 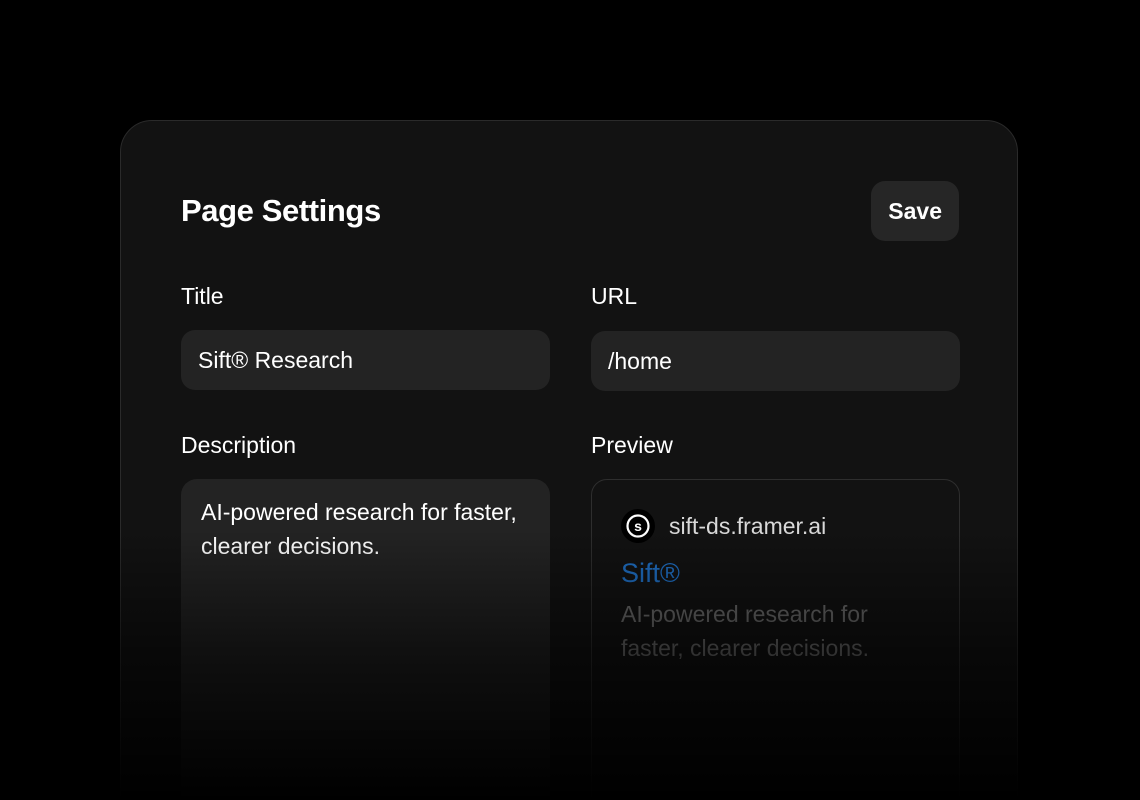 I want to click on panel-header: Page Settings Save, so click(x=570, y=211).